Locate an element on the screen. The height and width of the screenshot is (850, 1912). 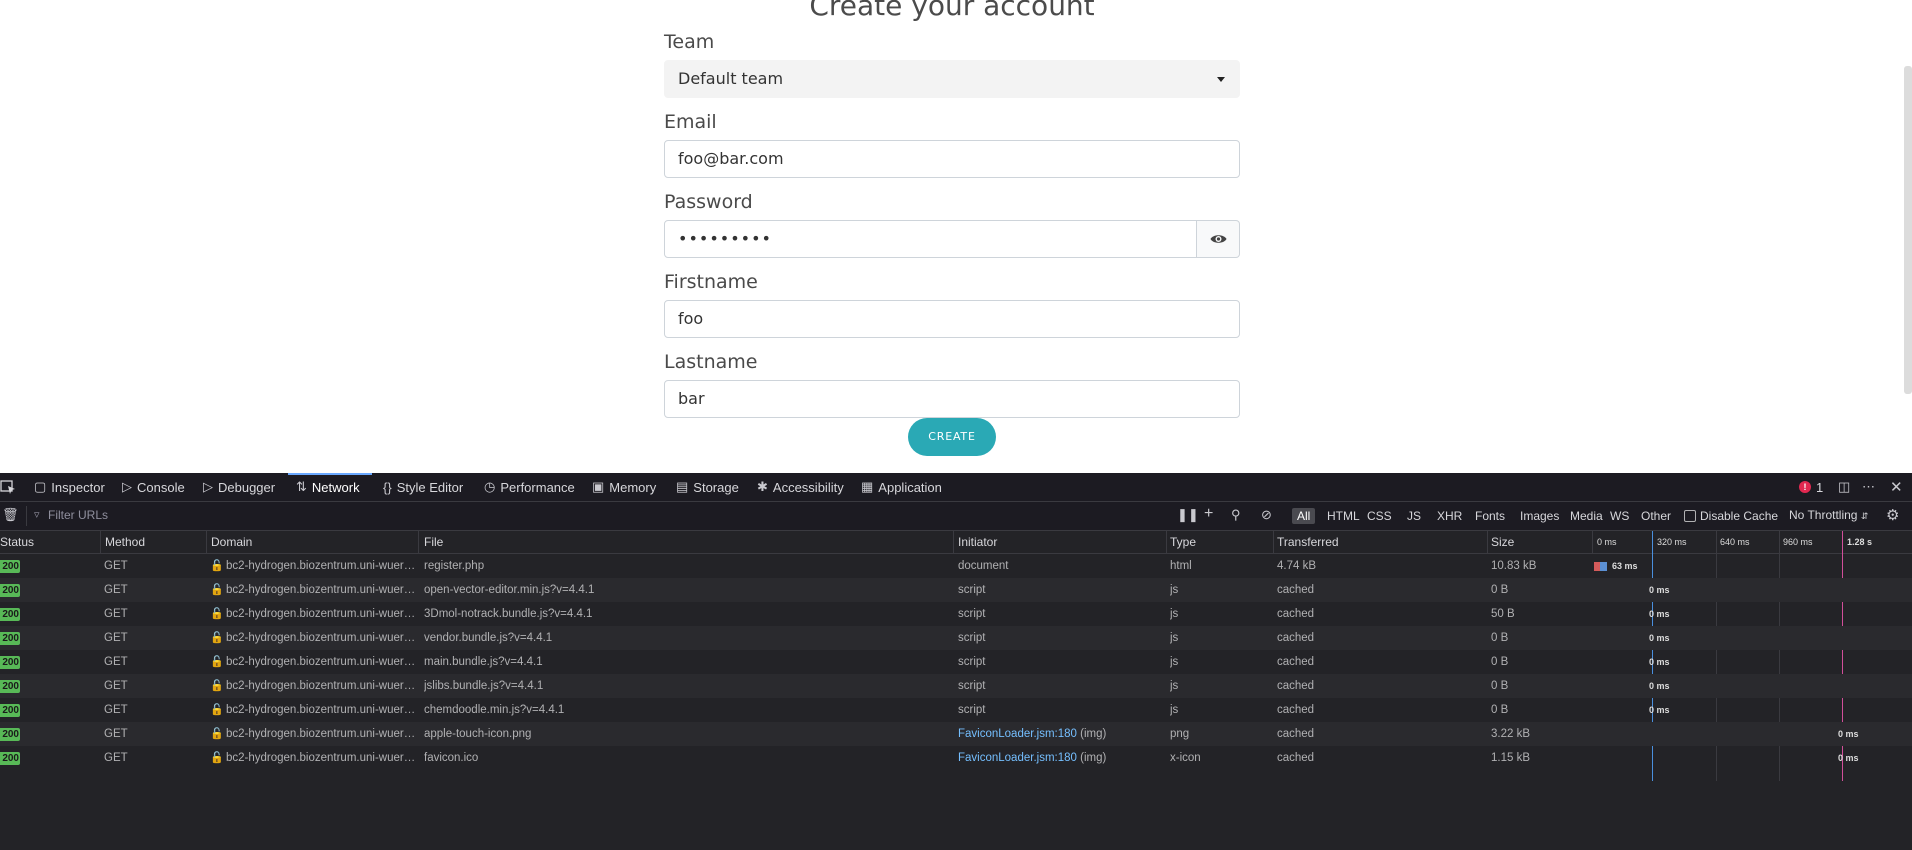
tab-storage: ▤ Storage is located at coordinates (707, 487).